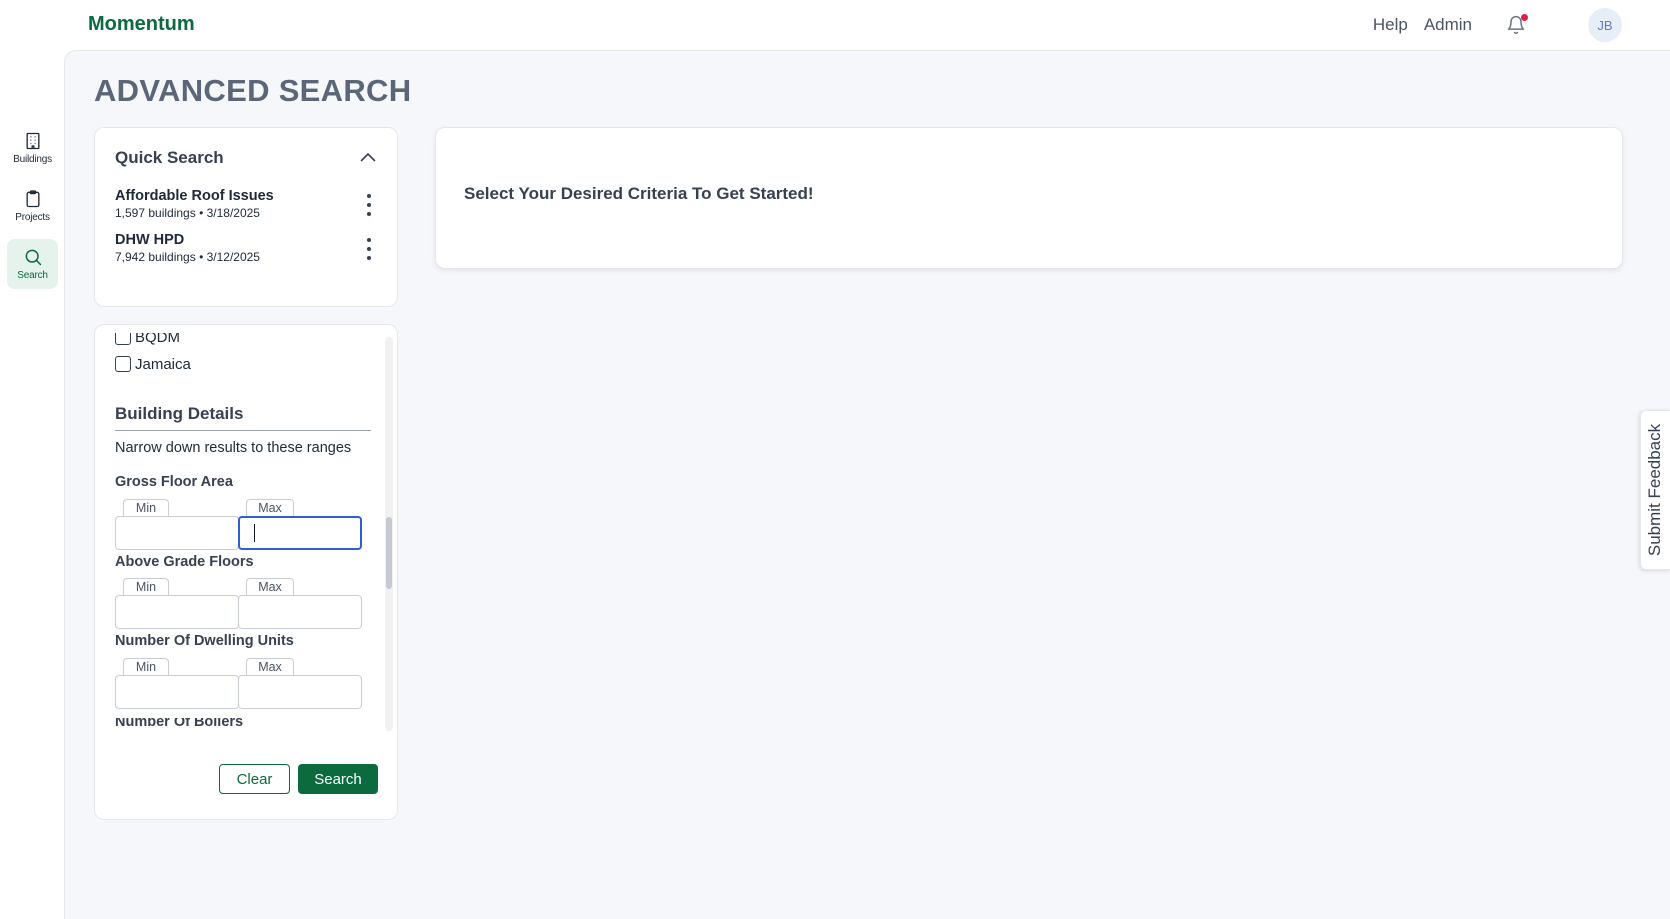 The width and height of the screenshot is (1670, 919). I want to click on nav-item-label: Search, so click(32, 275).